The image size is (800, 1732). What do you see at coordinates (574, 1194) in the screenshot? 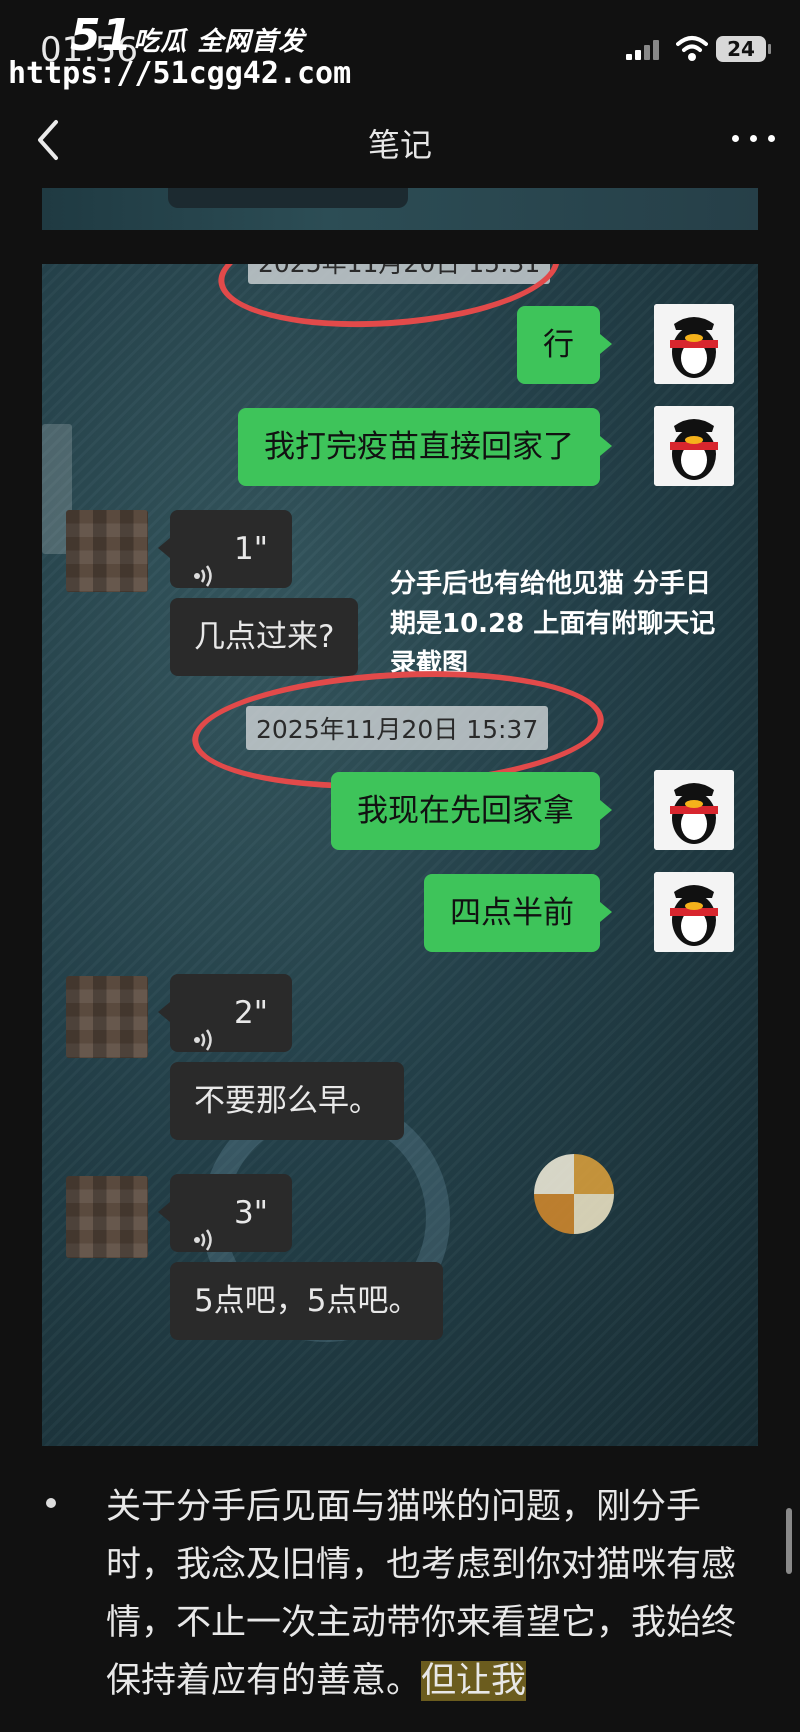
I see `beach-ball` at bounding box center [574, 1194].